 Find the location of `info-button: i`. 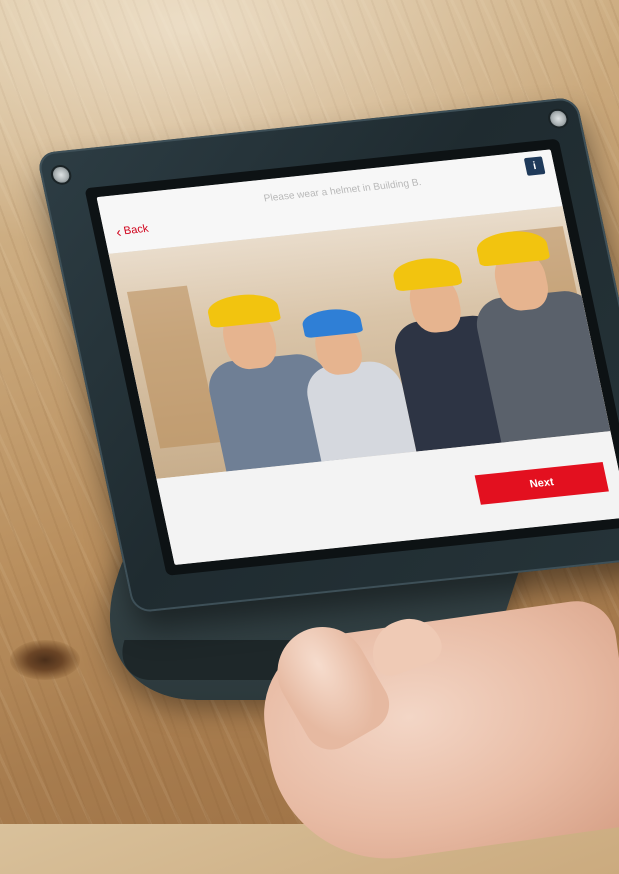

info-button: i is located at coordinates (534, 166).